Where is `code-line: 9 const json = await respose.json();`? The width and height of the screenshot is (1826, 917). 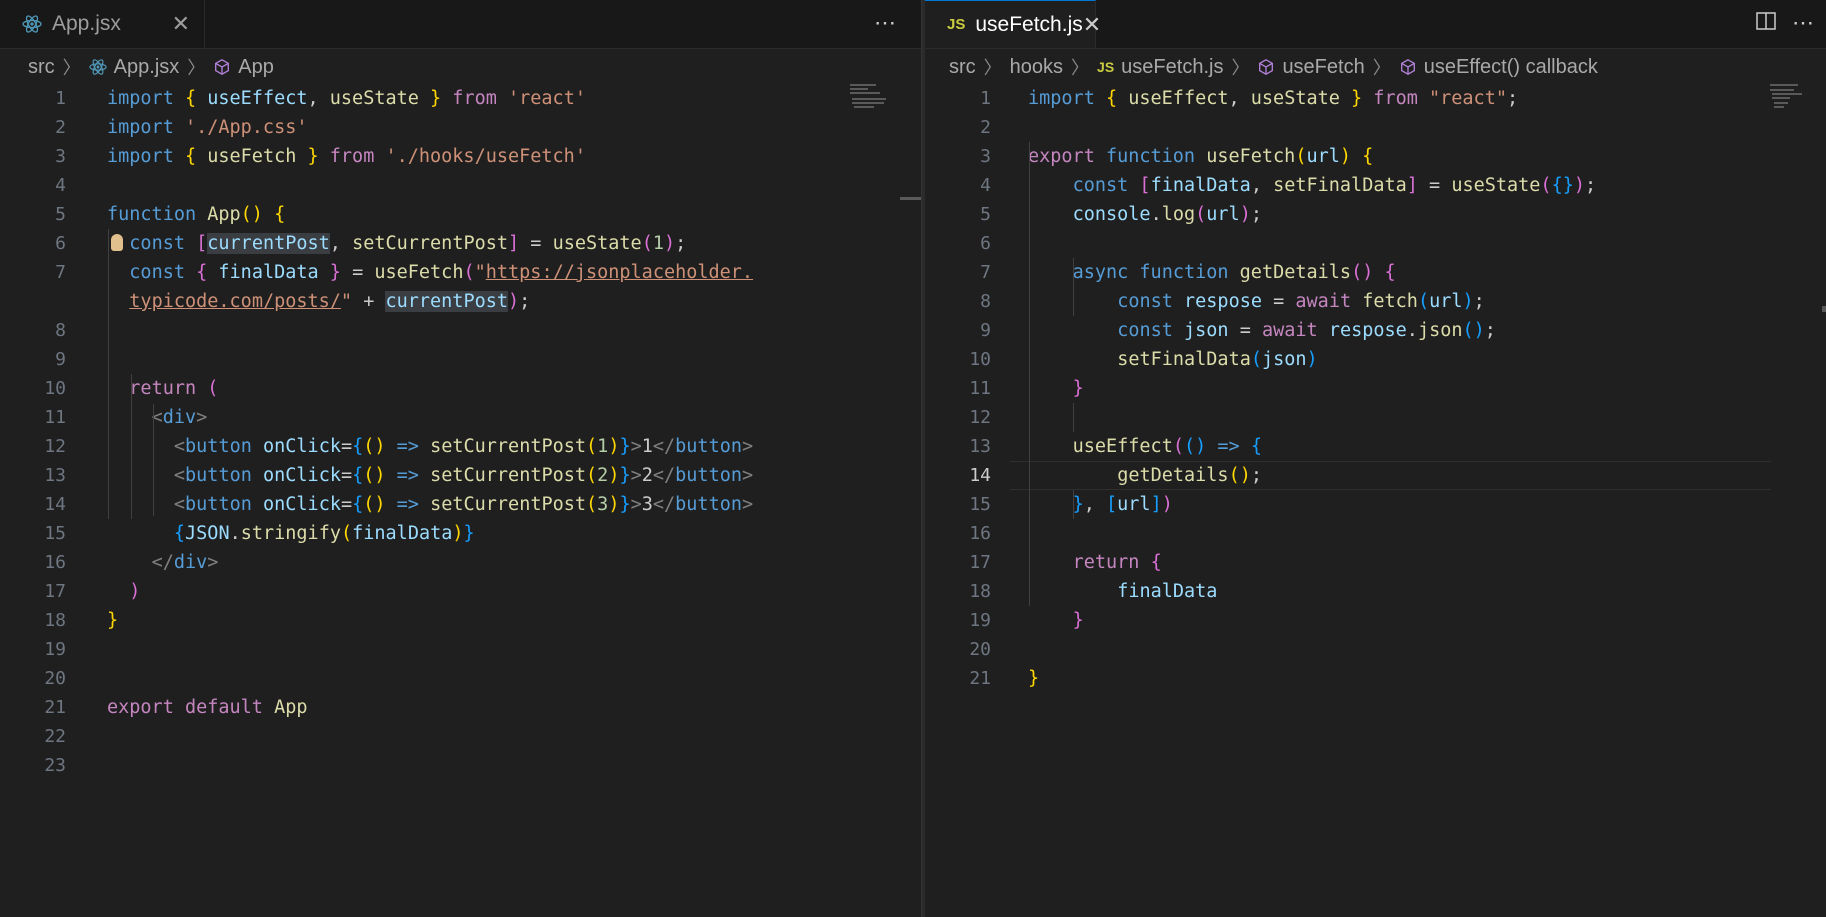
code-line: 9 const json = await respose.json(); is located at coordinates (1375, 330).